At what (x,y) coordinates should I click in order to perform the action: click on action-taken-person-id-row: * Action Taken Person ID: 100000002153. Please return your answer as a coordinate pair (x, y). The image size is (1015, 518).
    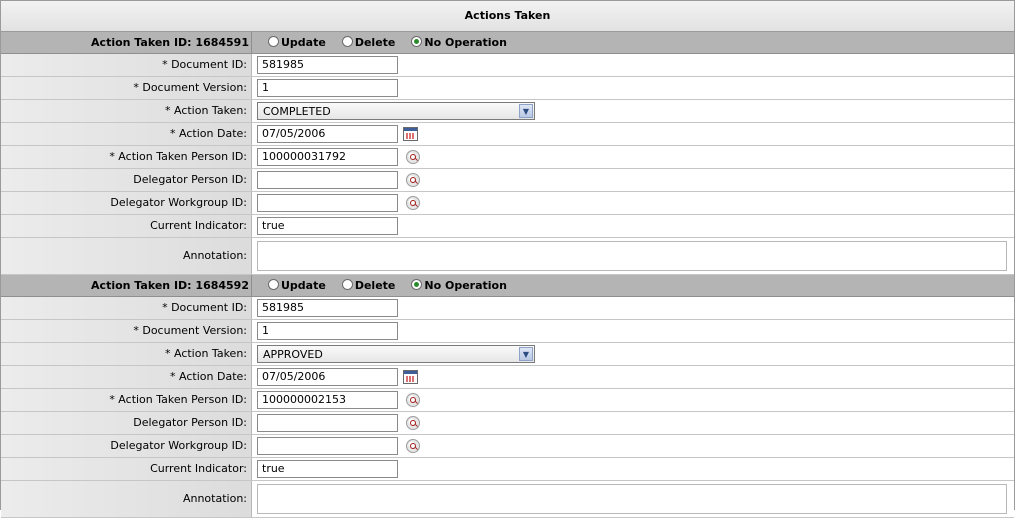
    Looking at the image, I should click on (507, 400).